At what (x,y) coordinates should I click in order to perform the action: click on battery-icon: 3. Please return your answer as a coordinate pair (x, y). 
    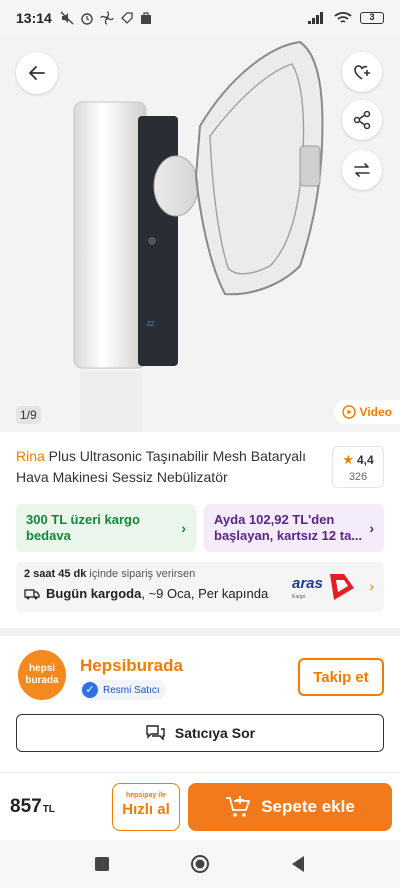
    Looking at the image, I should click on (372, 18).